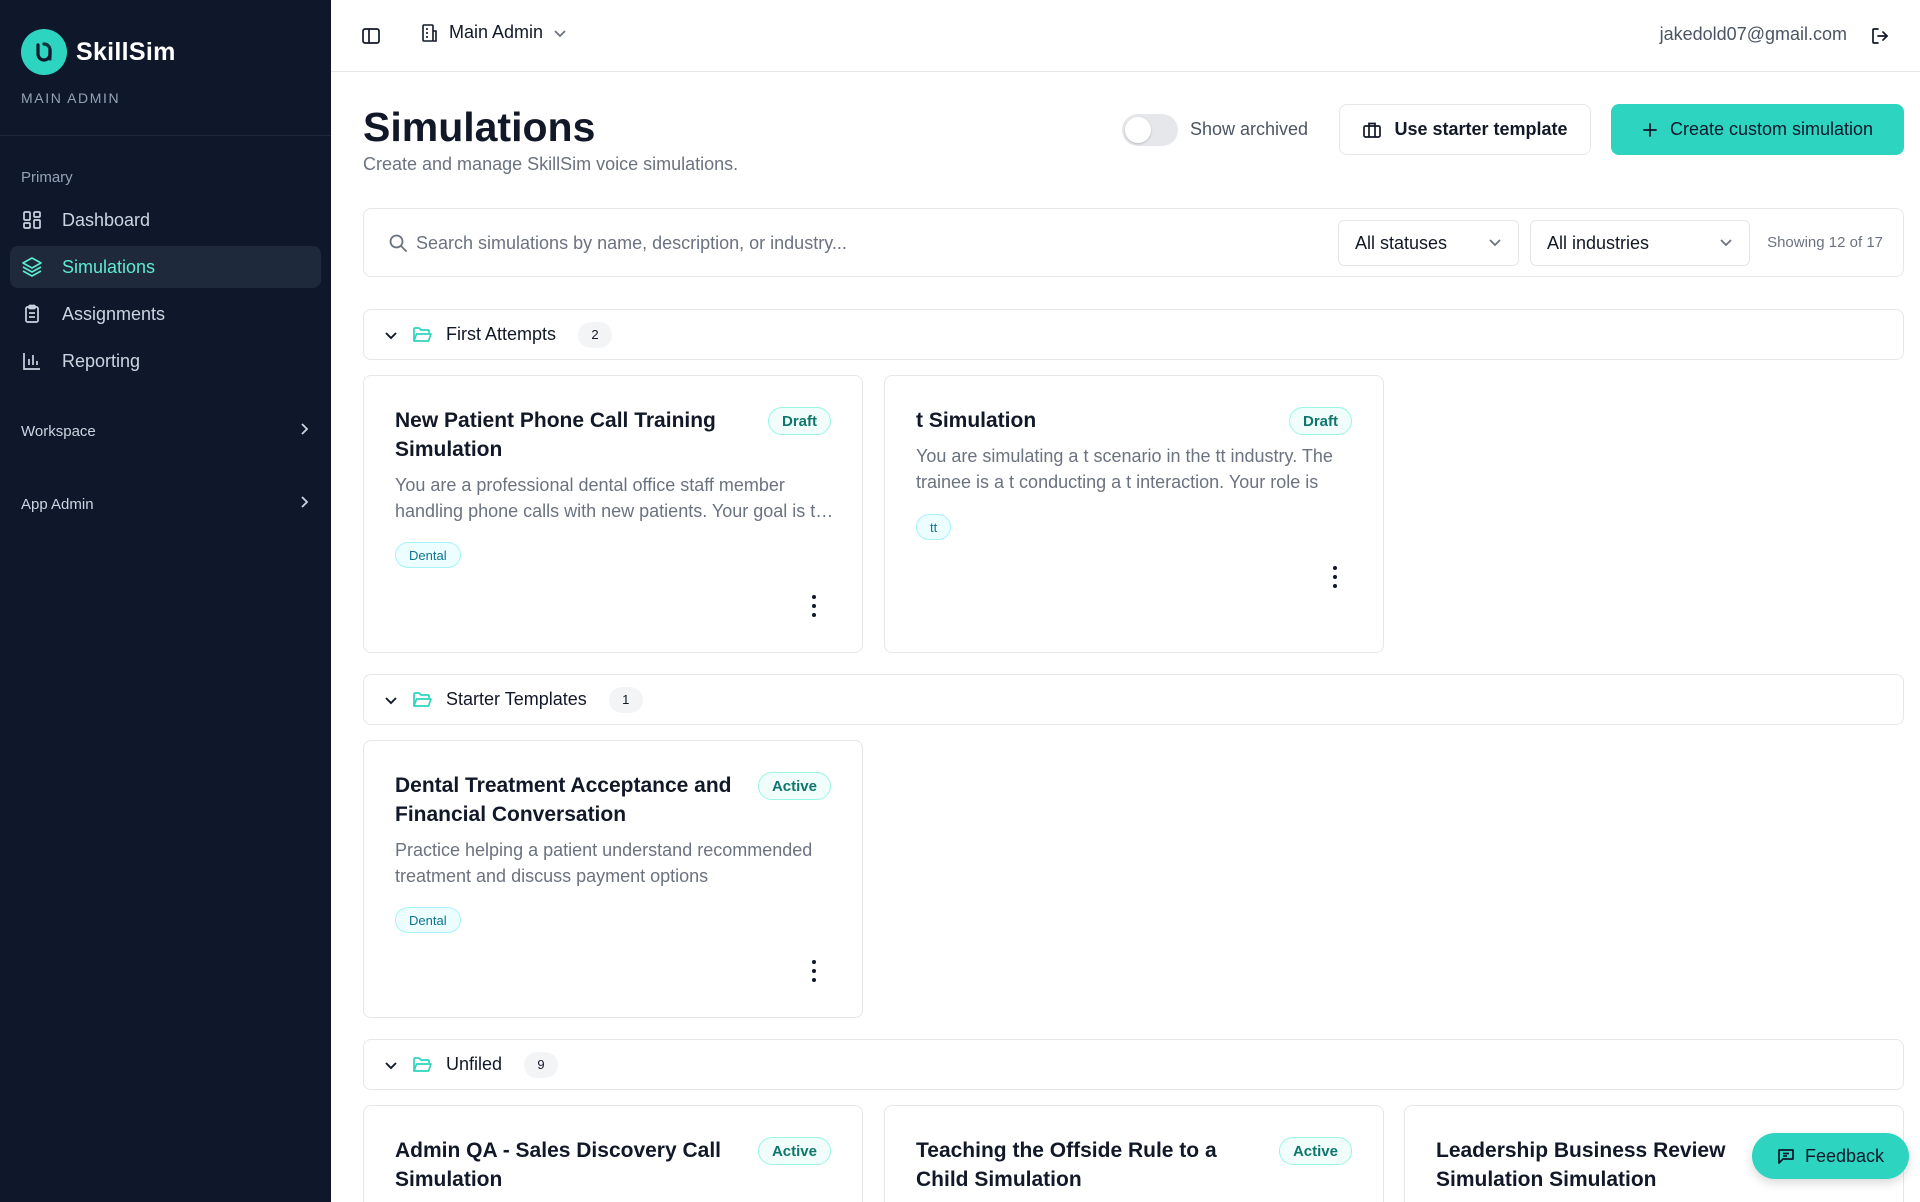 This screenshot has width=1920, height=1202. I want to click on sidebar-item-assignments: Assignments, so click(165, 314).